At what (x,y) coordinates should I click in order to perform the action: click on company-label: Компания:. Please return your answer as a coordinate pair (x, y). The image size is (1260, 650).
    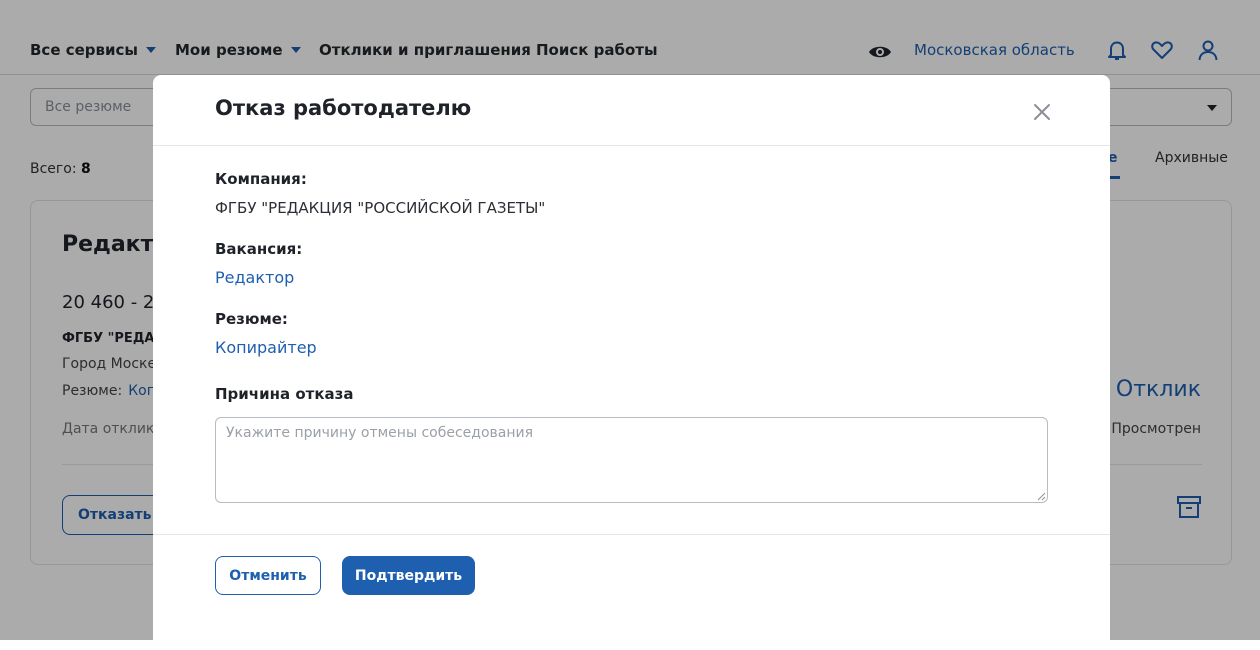
    Looking at the image, I should click on (261, 179).